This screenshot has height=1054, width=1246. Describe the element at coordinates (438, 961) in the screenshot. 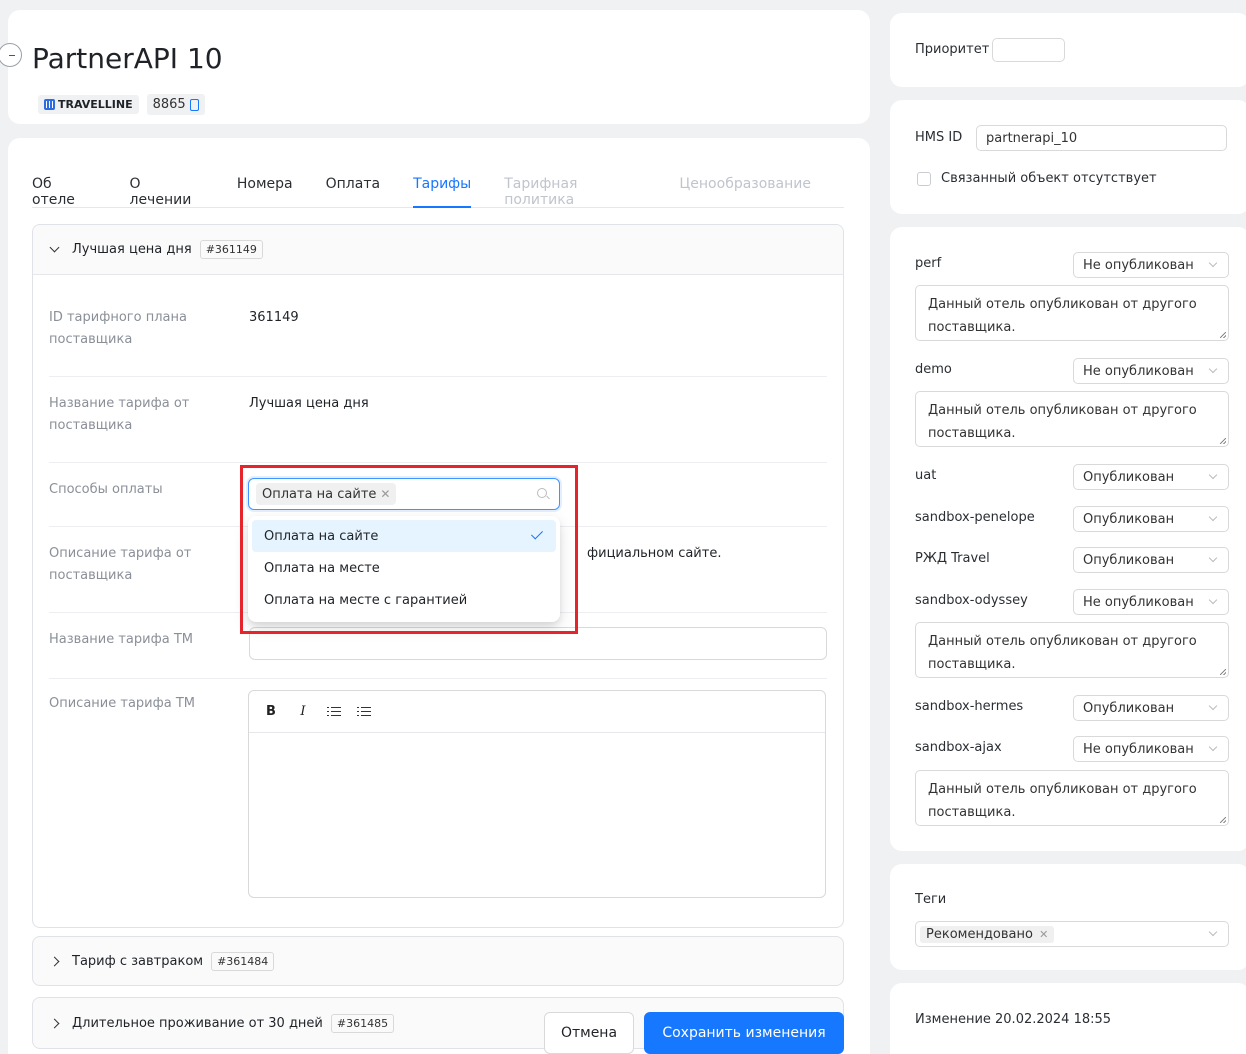

I see `tariff-panel-collapsed: Тариф с завтраком #361484` at that location.